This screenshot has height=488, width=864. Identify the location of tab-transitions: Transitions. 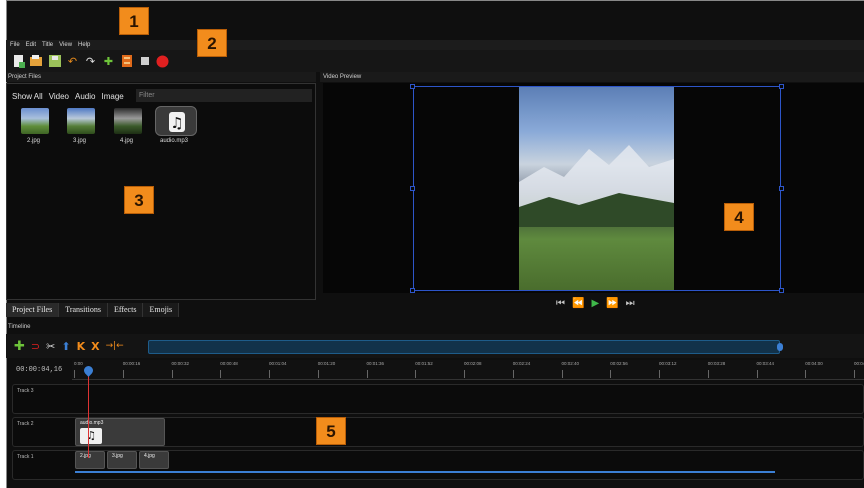
(83, 310).